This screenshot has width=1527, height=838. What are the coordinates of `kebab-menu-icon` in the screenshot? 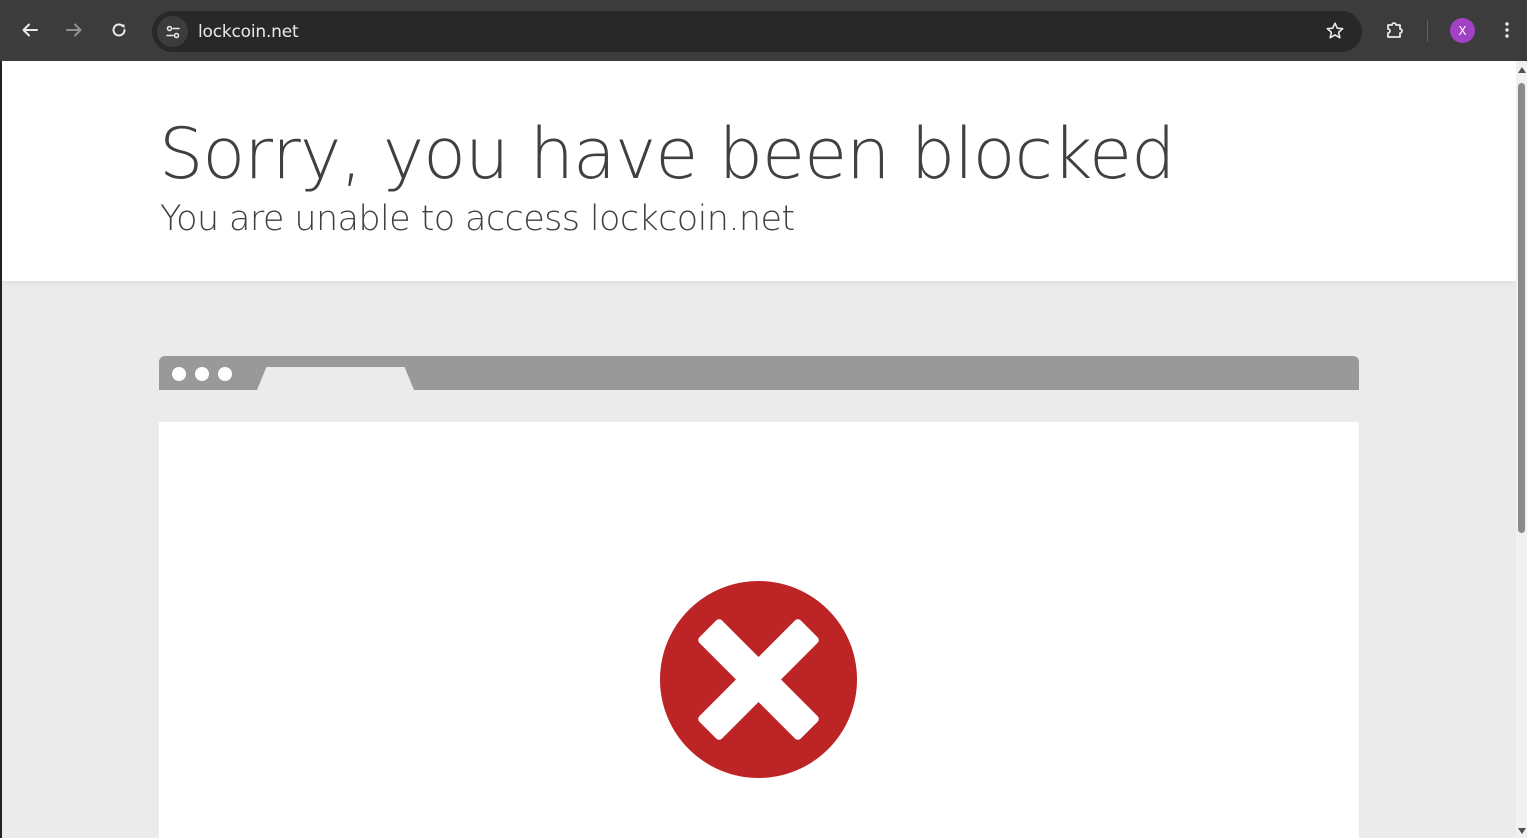 It's located at (1507, 30).